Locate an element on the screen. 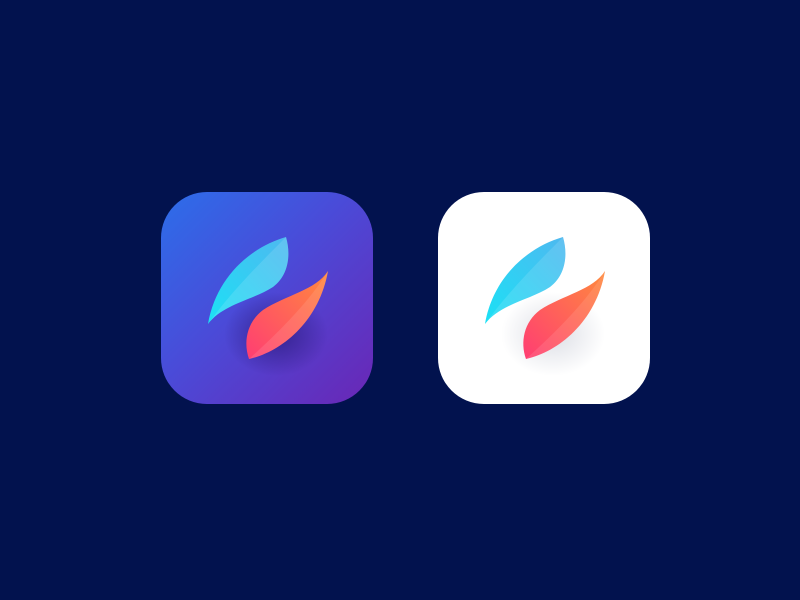 The height and width of the screenshot is (600, 800). app-icon-light-variant is located at coordinates (544, 298).